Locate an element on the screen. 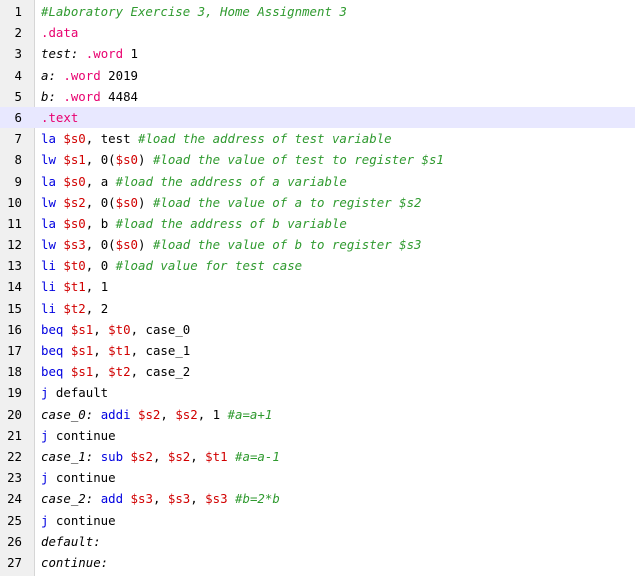 Image resolution: width=635 pixels, height=576 pixels. line-code: test: .word 1 is located at coordinates (338, 53).